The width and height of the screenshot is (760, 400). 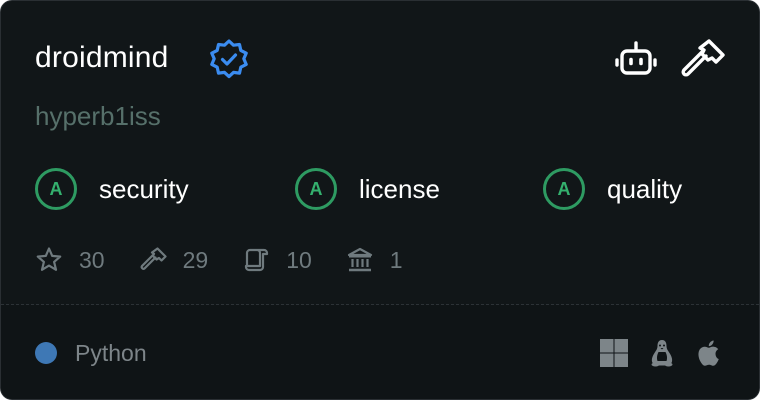 I want to click on grade-quality: A quality, so click(x=612, y=189).